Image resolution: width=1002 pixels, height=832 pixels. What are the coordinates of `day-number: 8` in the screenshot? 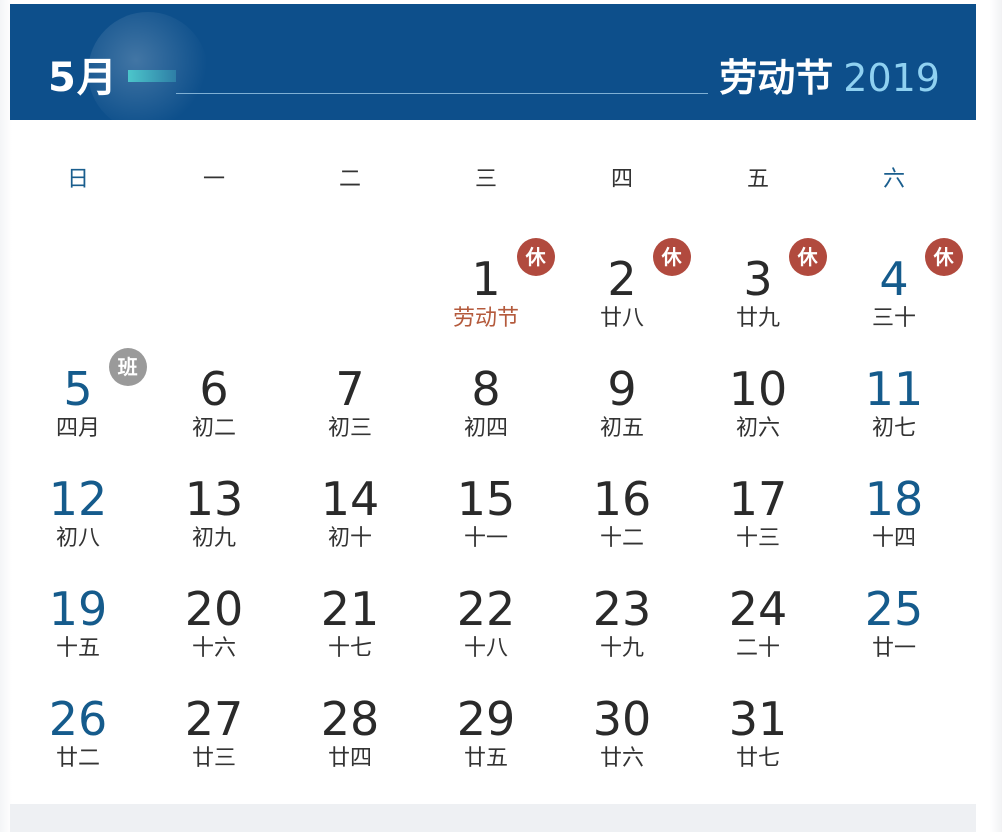 It's located at (486, 389).